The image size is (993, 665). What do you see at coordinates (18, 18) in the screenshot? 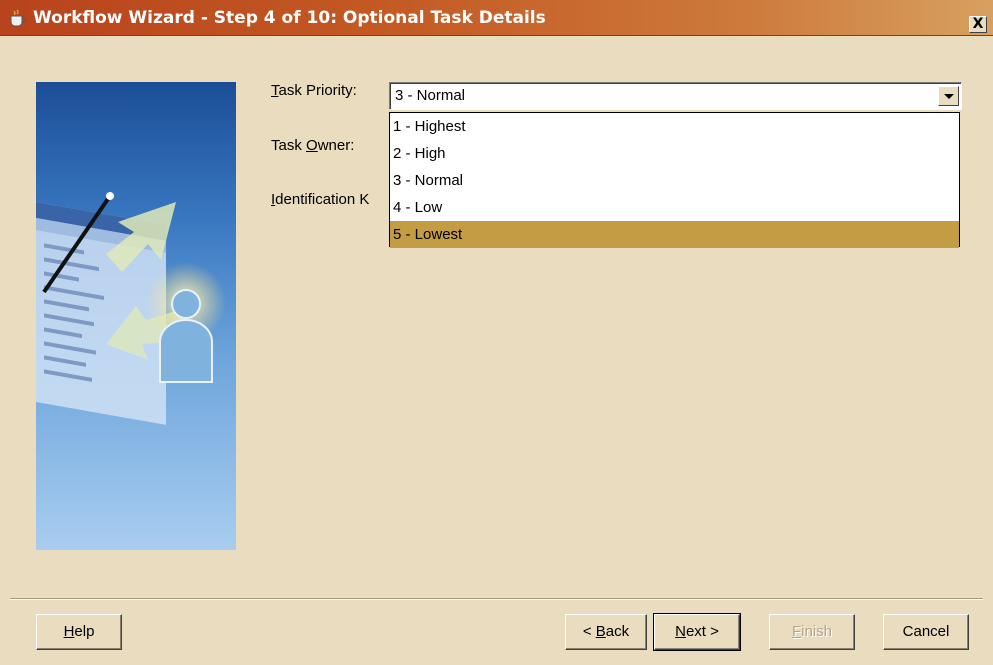
I see `coffee-cup-icon` at bounding box center [18, 18].